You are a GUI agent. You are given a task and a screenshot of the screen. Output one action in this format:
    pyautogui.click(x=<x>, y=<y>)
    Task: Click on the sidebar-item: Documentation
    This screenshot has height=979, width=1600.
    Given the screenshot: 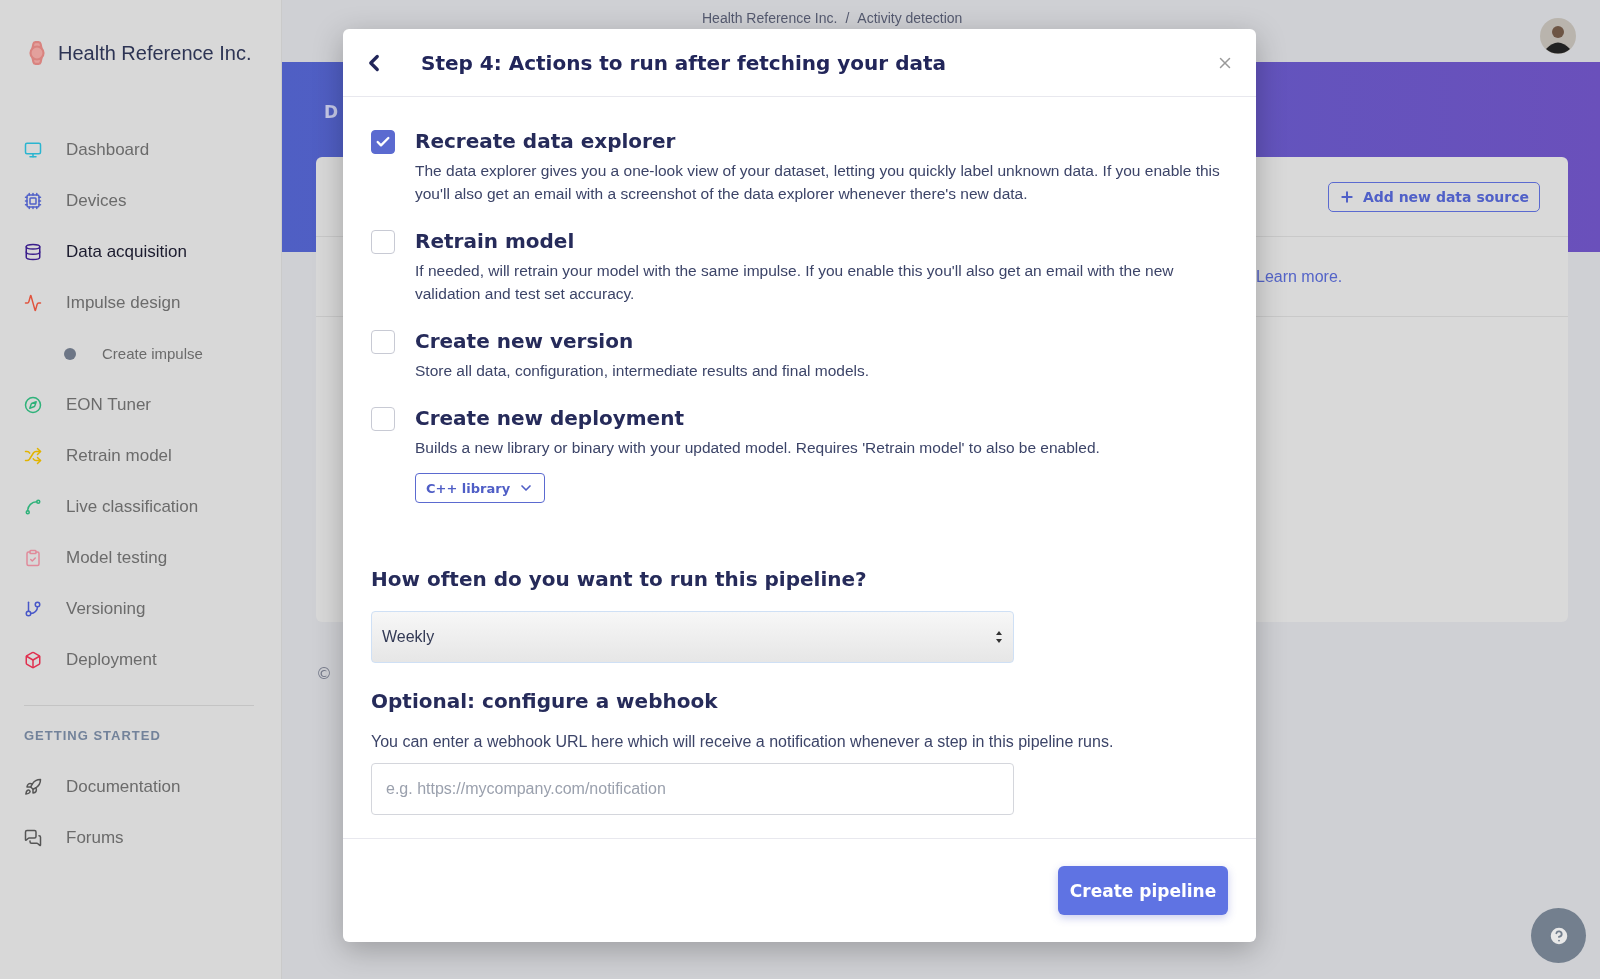 What is the action you would take?
    pyautogui.click(x=123, y=786)
    